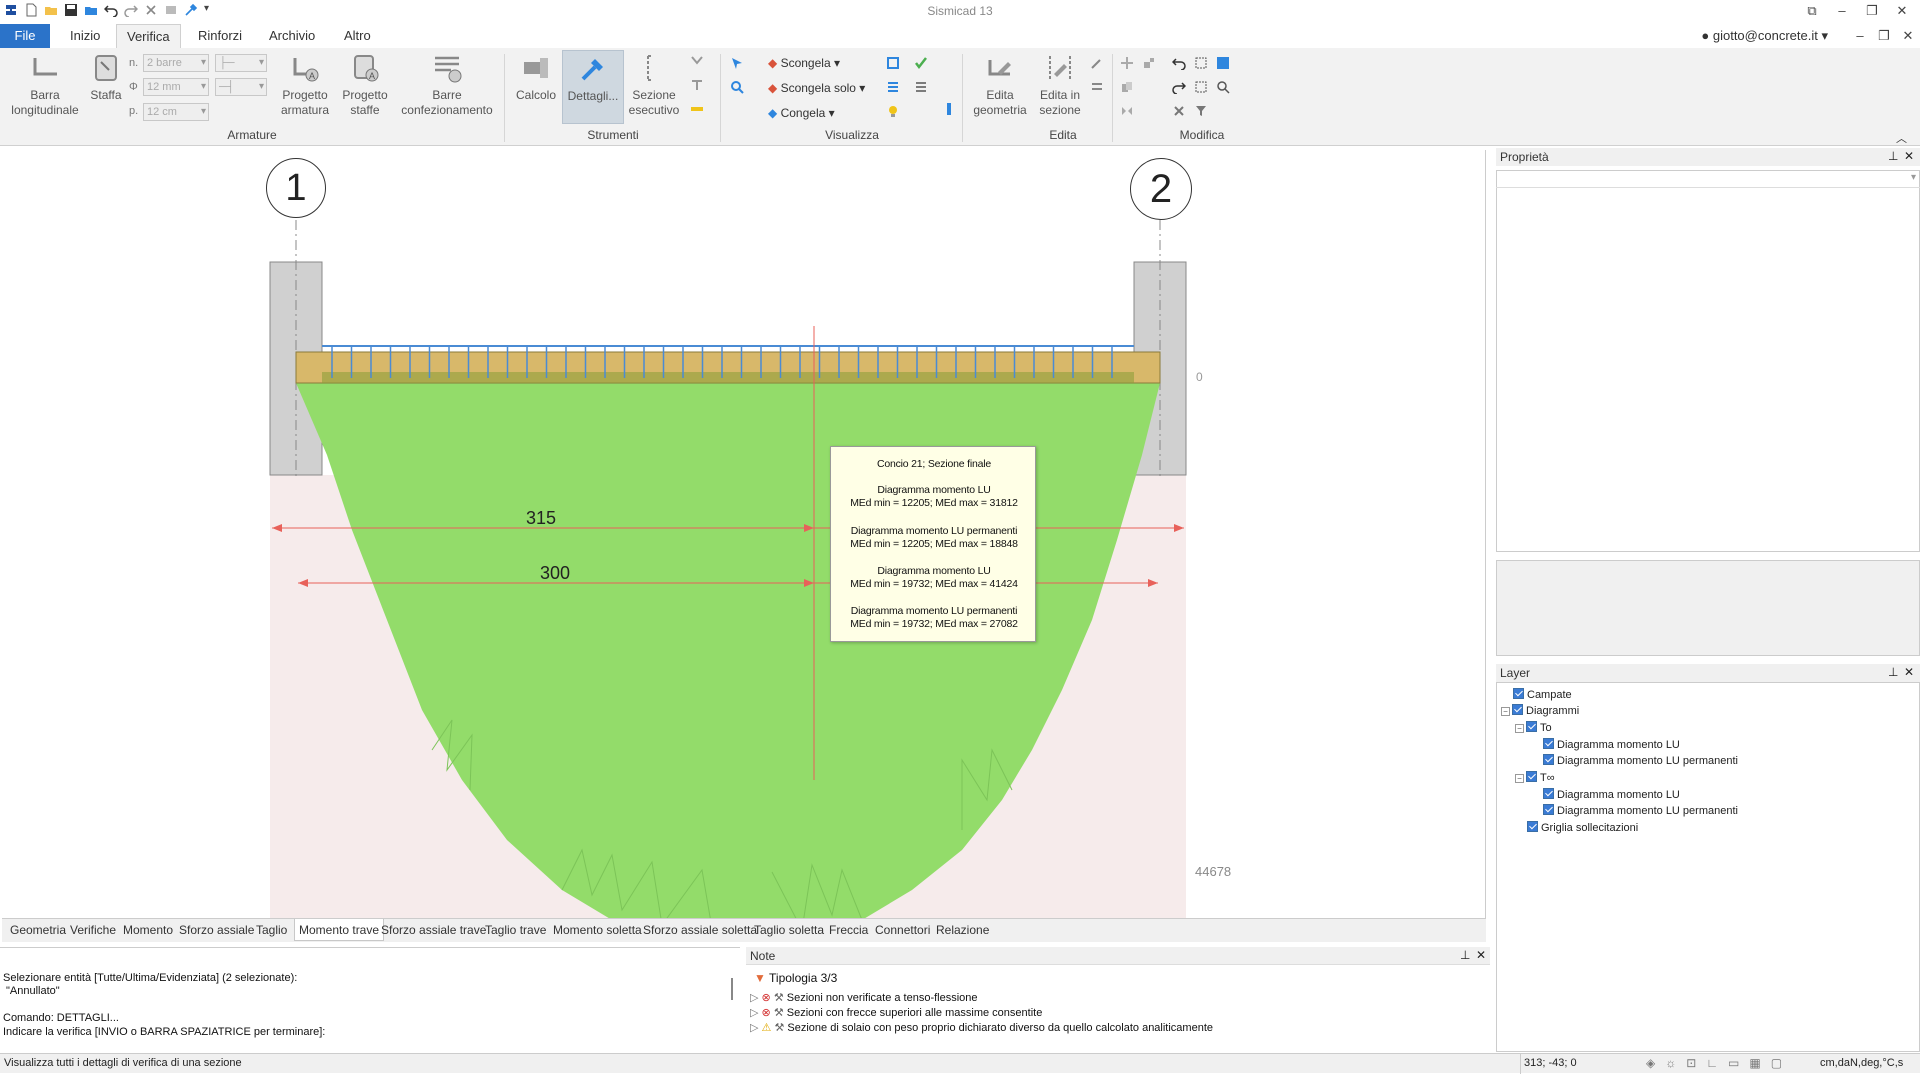  What do you see at coordinates (700, 930) in the screenshot?
I see `tab-sforzo-assiale-soletta: Sforzo assiale soletta` at bounding box center [700, 930].